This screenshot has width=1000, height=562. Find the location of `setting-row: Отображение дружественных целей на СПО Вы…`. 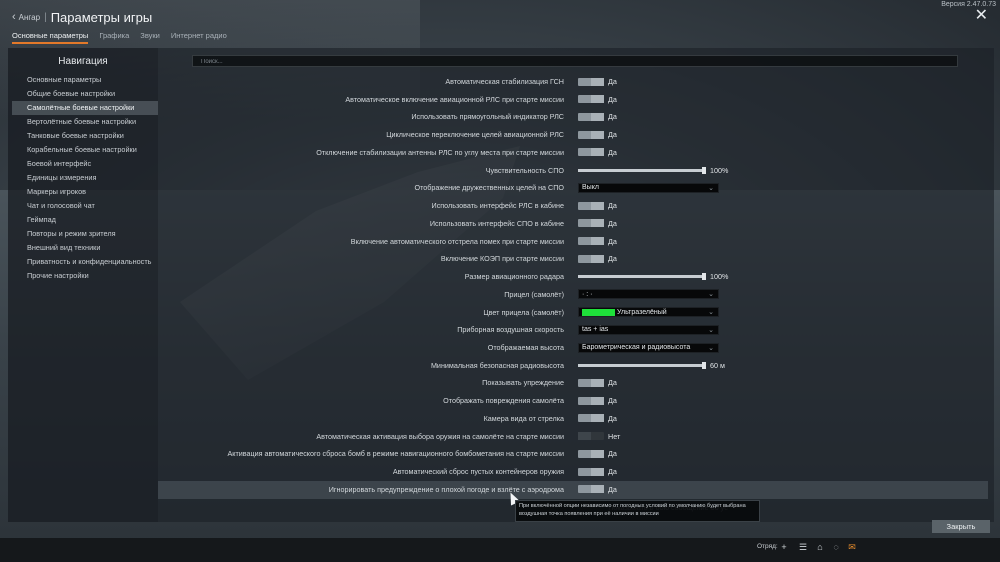

setting-row: Отображение дружественных целей на СПО Вы… is located at coordinates (573, 188).